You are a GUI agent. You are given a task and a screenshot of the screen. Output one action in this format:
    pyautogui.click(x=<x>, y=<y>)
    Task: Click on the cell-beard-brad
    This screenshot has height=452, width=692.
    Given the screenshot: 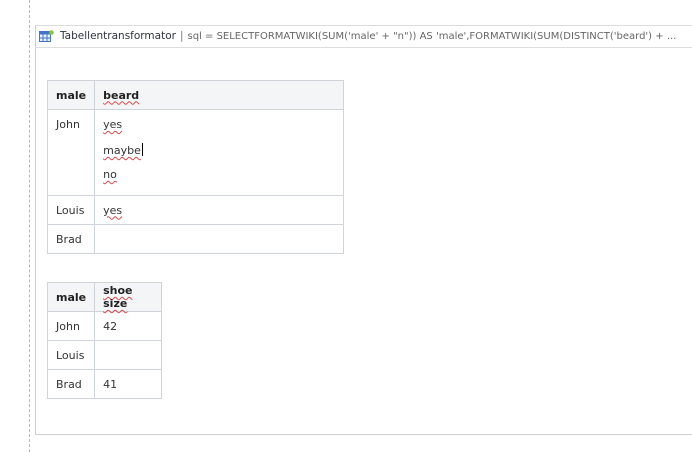 What is the action you would take?
    pyautogui.click(x=219, y=239)
    